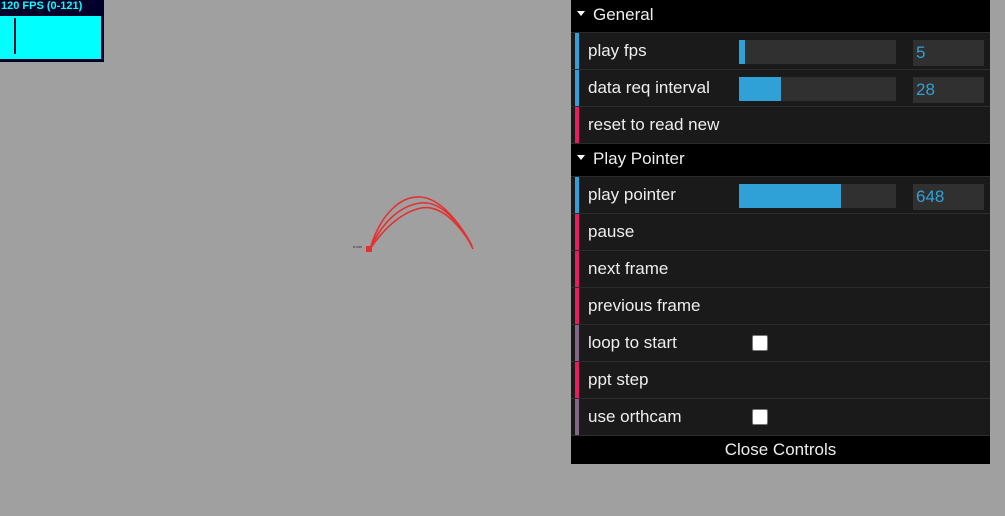 This screenshot has width=1005, height=516. I want to click on folder-play-pointer-title: Play Pointer, so click(780, 160).